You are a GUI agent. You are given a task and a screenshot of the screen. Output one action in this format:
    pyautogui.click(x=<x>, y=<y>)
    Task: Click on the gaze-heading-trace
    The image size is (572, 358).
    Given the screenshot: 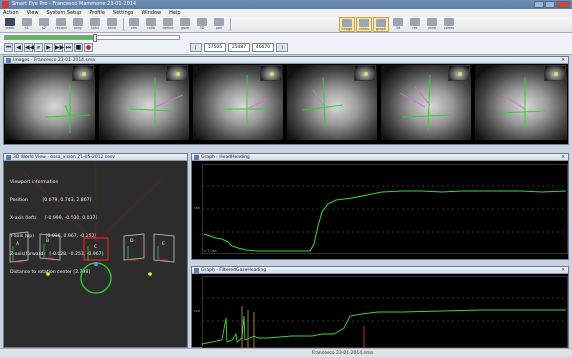 What is the action you would take?
    pyautogui.click(x=384, y=327)
    